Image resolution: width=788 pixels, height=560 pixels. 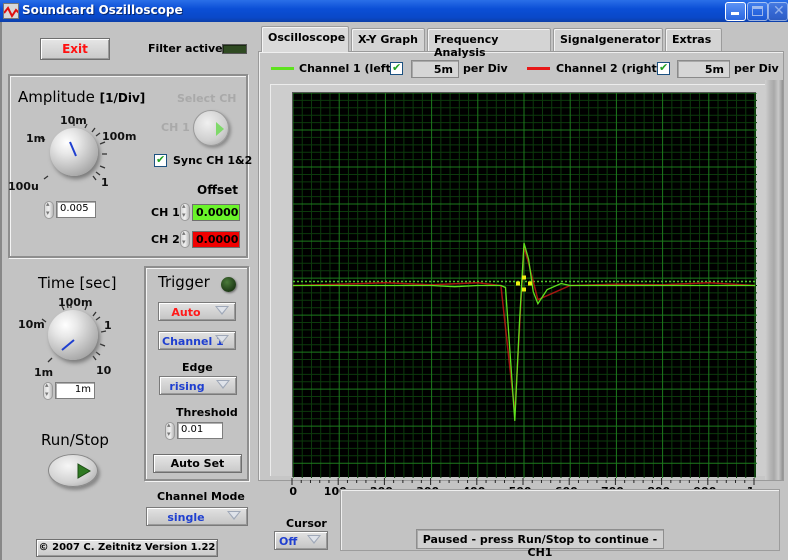 What do you see at coordinates (23, 186) in the screenshot?
I see `amp-tick-100u: 100u` at bounding box center [23, 186].